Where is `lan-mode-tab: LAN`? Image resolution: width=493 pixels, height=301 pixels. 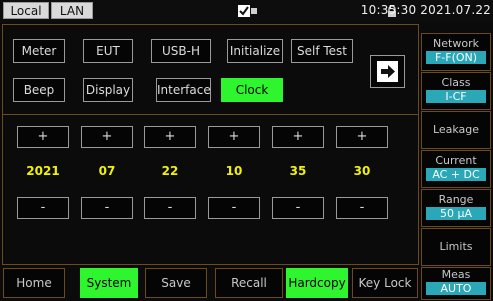 lan-mode-tab: LAN is located at coordinates (72, 10).